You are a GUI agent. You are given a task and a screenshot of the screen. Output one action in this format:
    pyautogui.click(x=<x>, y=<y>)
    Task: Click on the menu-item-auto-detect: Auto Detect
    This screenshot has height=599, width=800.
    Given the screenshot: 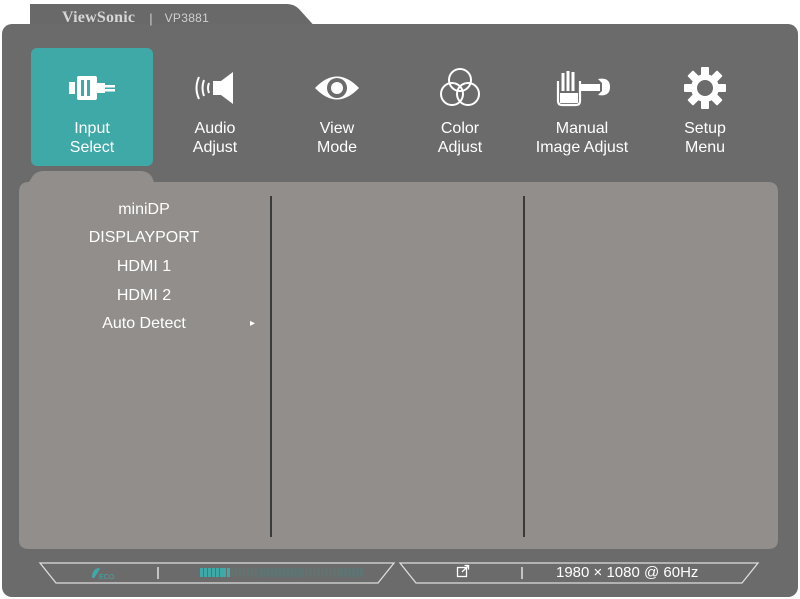 What is the action you would take?
    pyautogui.click(x=144, y=324)
    